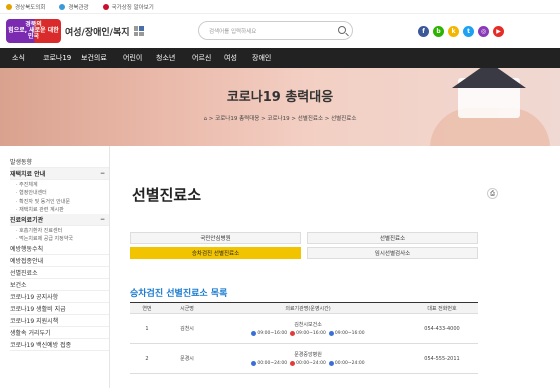  What do you see at coordinates (97, 31) in the screenshot?
I see `site-name: 여성/장애인/복지` at bounding box center [97, 31].